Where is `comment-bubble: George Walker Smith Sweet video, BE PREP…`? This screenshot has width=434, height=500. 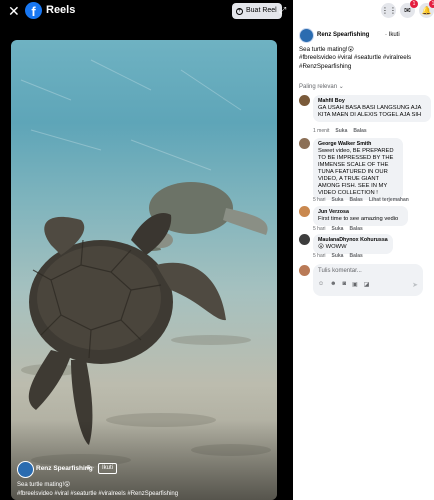 comment-bubble: George Walker Smith Sweet video, BE PREP… is located at coordinates (358, 169).